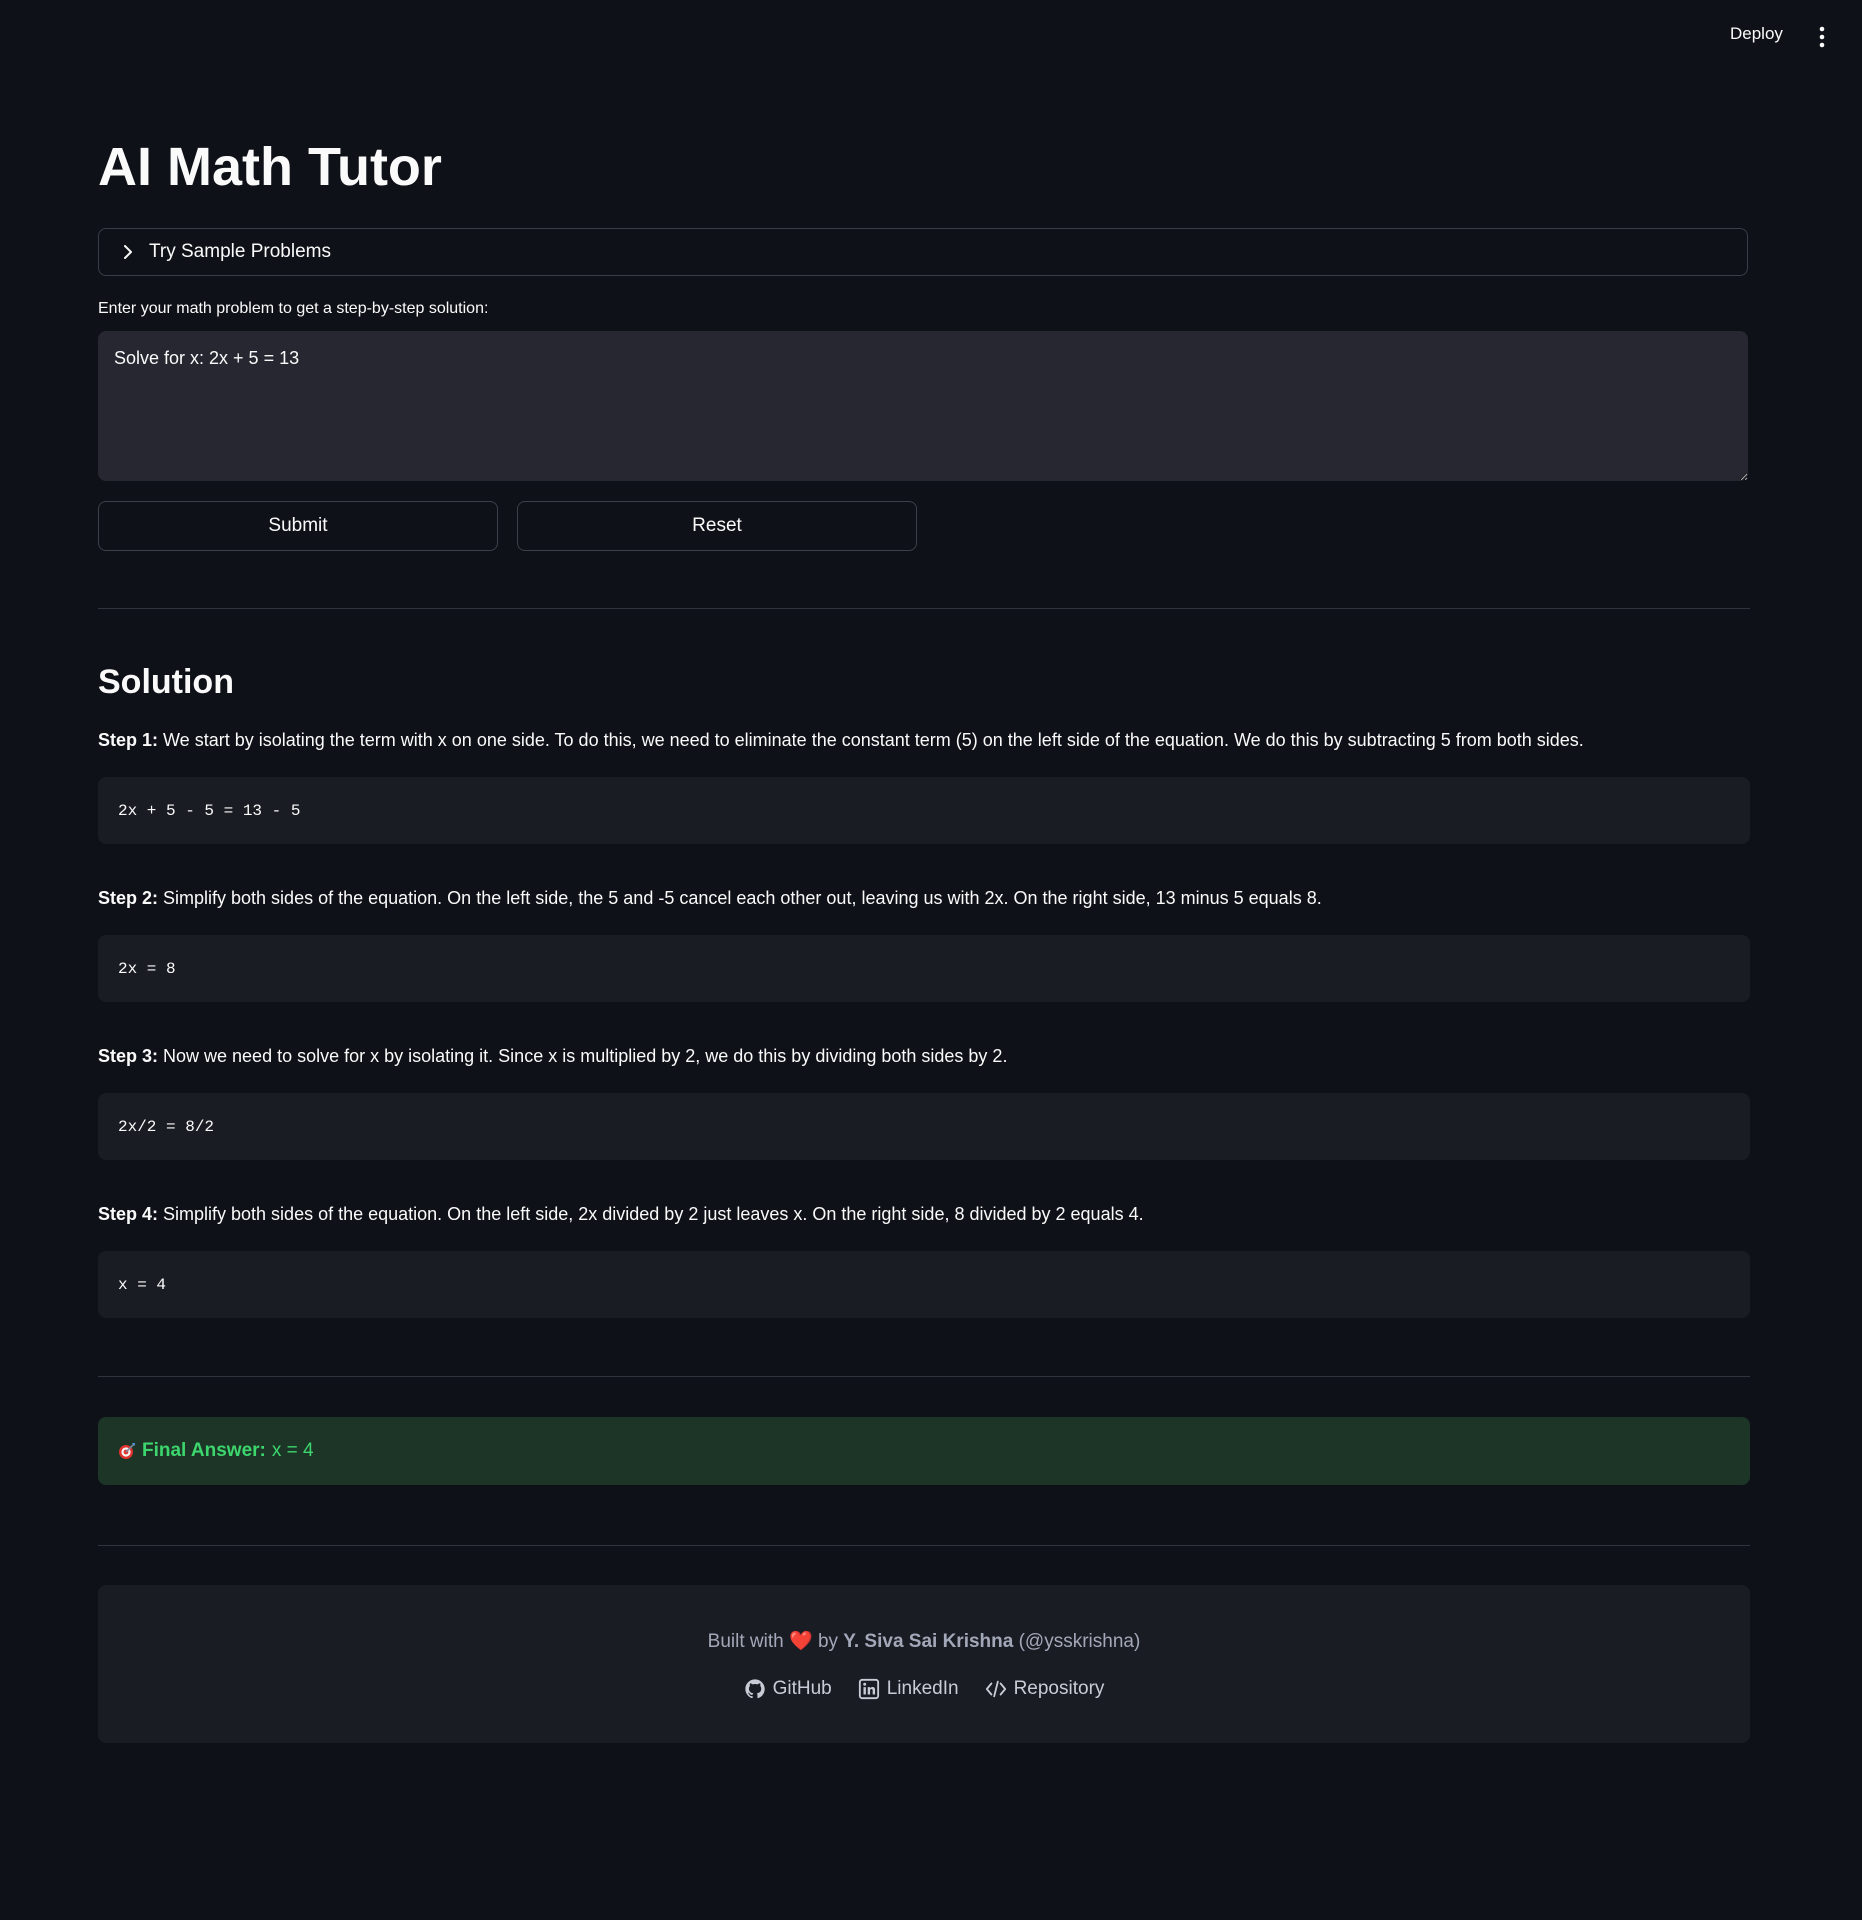  I want to click on step-4-code: x = 4, so click(924, 1284).